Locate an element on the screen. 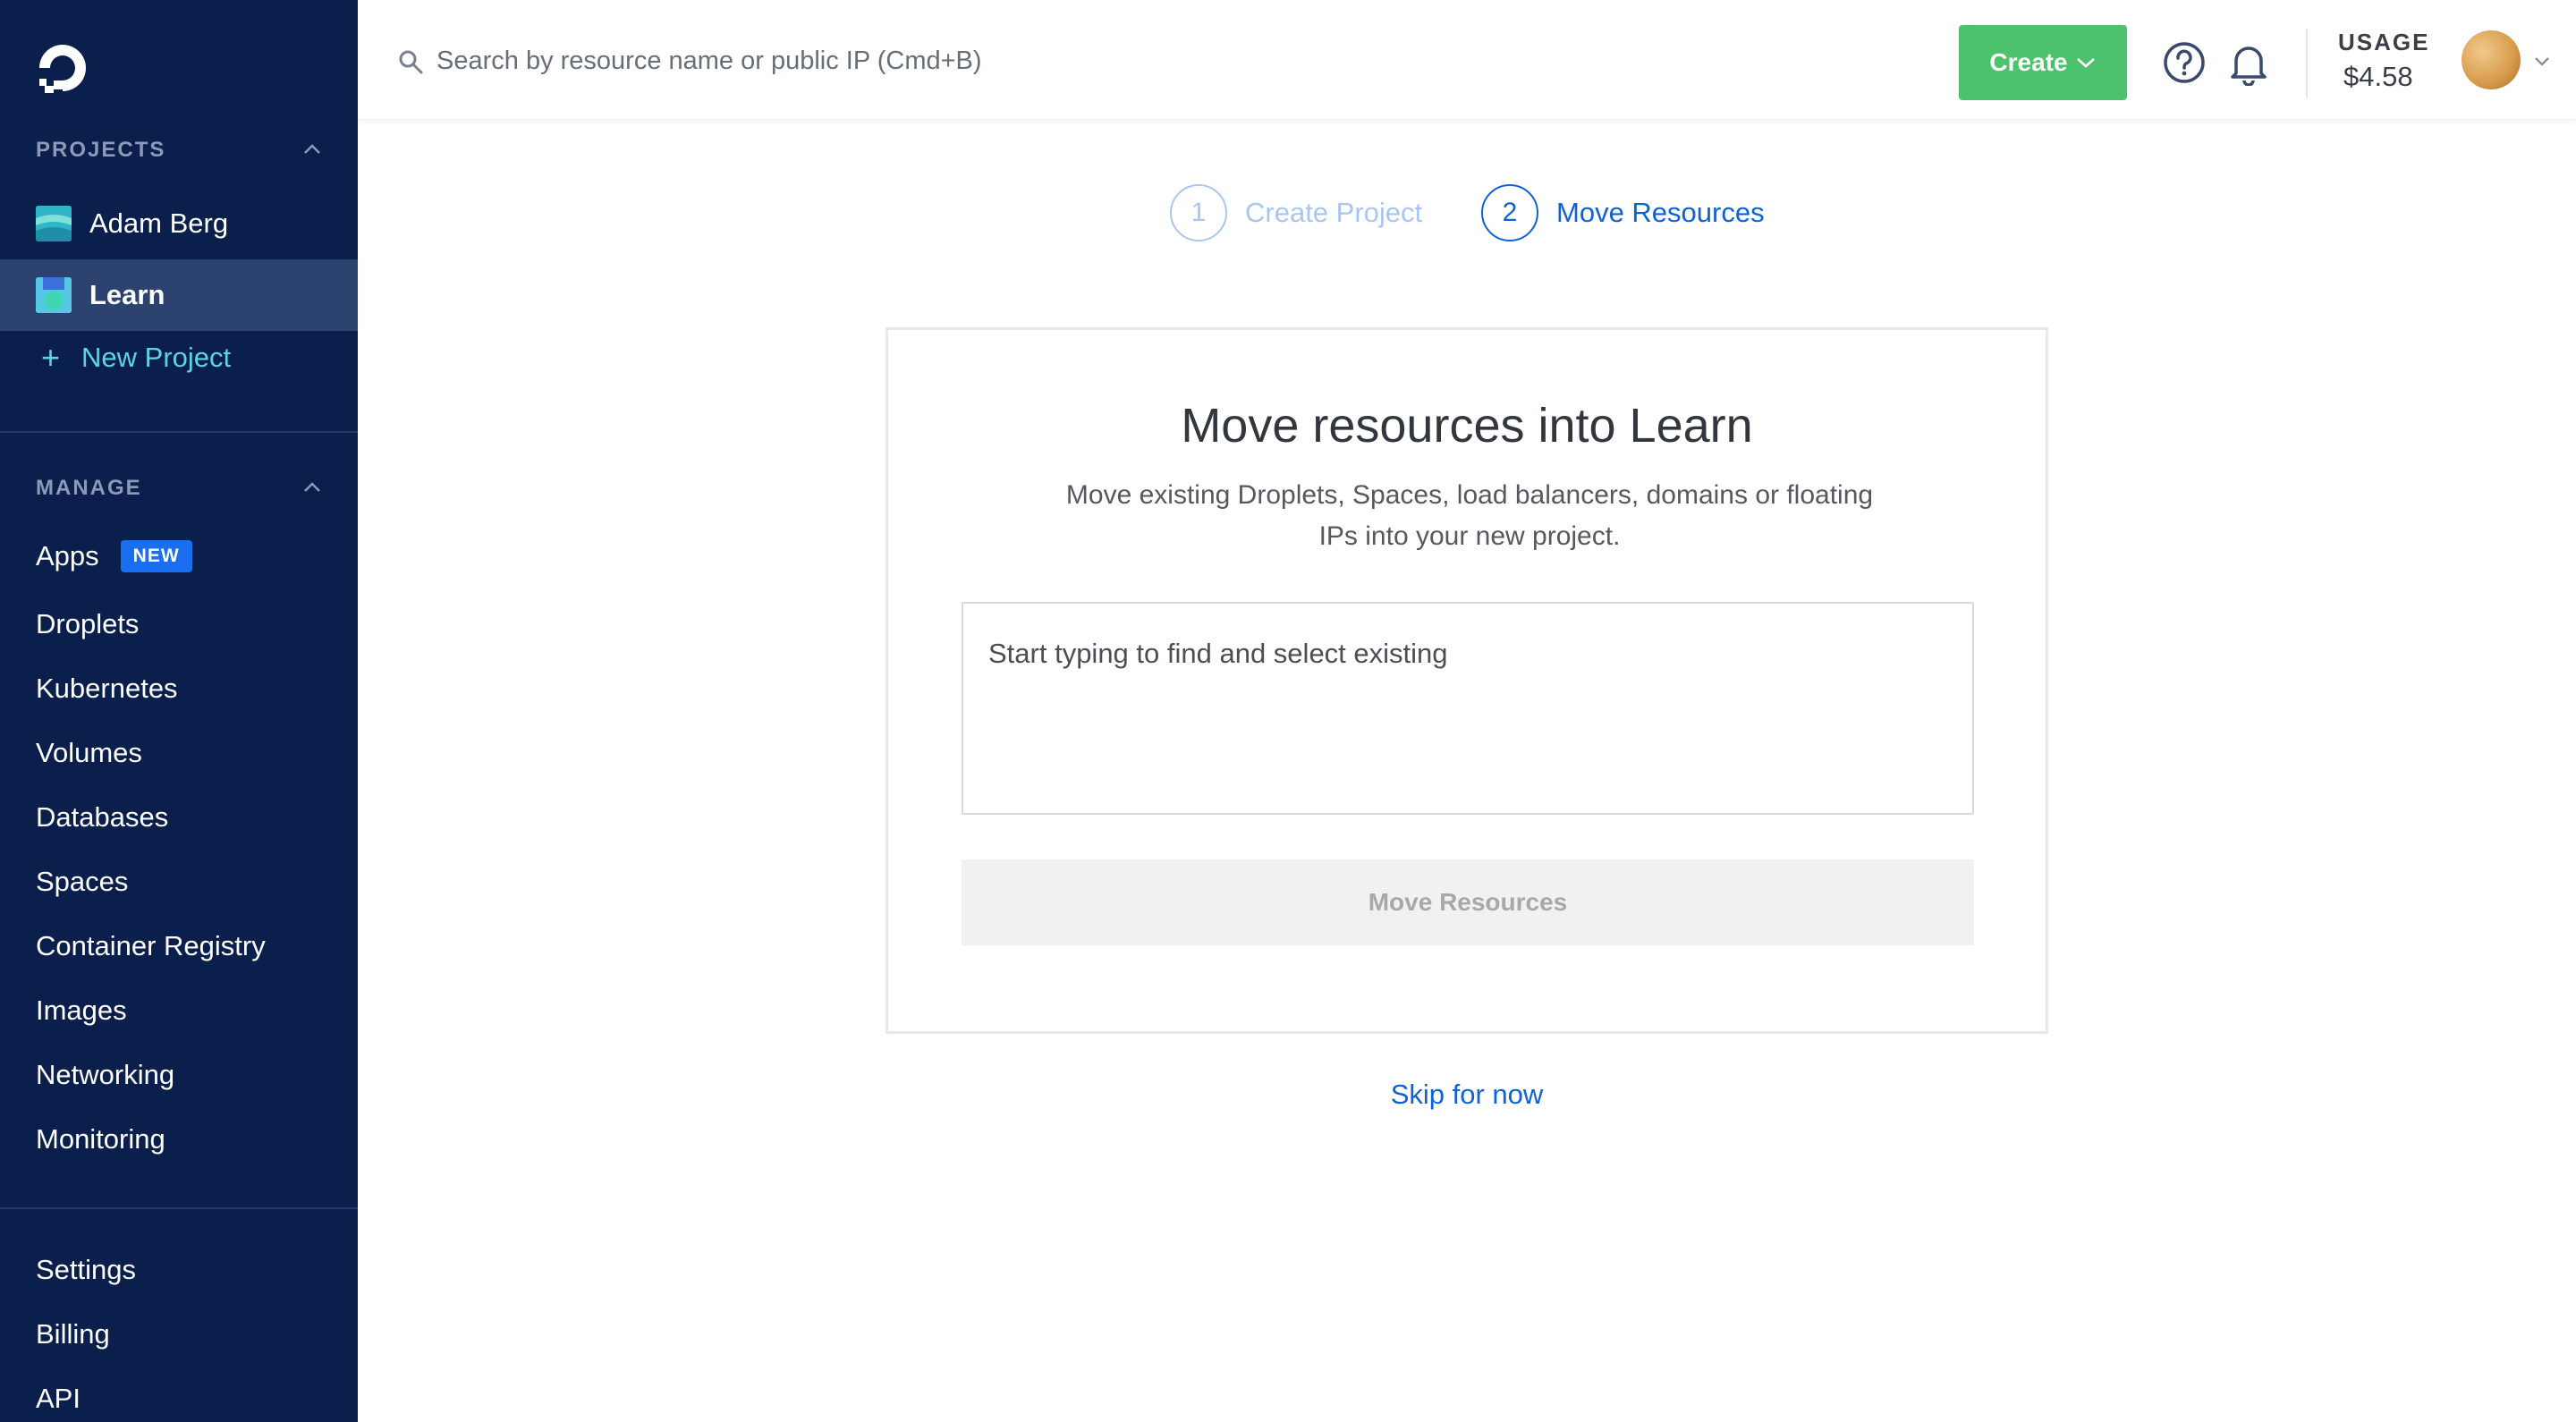 The height and width of the screenshot is (1422, 2576). manage-section-header: MANAGE is located at coordinates (89, 488).